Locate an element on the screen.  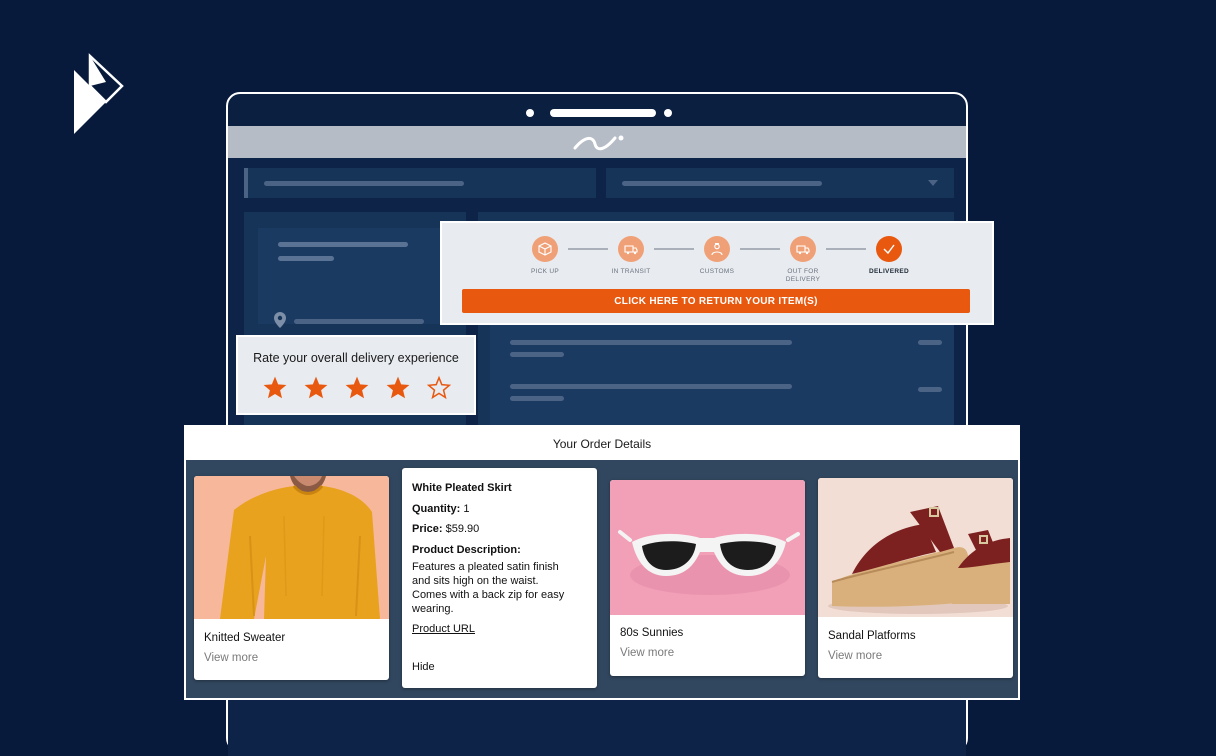
chevron-down-icon is located at coordinates (933, 183).